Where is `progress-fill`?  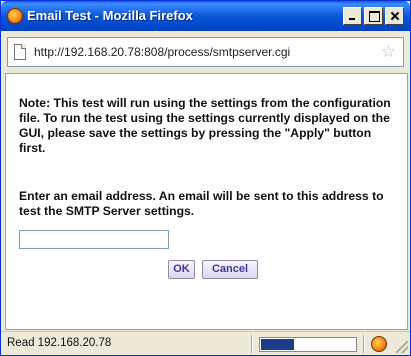 progress-fill is located at coordinates (277, 344).